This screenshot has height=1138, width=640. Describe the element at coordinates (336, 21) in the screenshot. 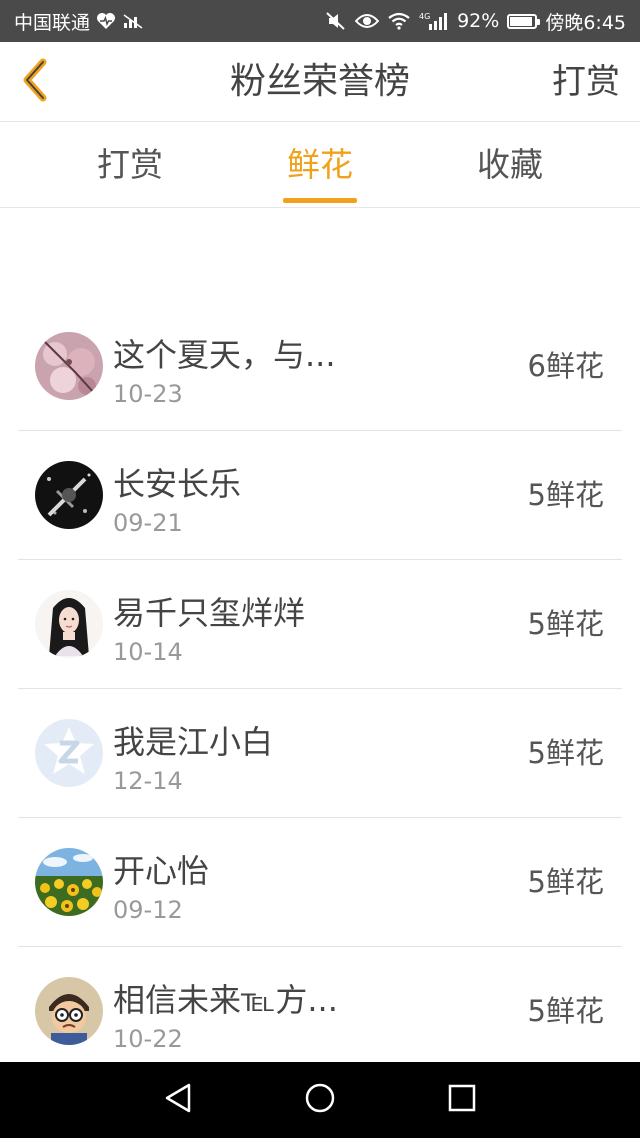

I see `mute-icon` at that location.